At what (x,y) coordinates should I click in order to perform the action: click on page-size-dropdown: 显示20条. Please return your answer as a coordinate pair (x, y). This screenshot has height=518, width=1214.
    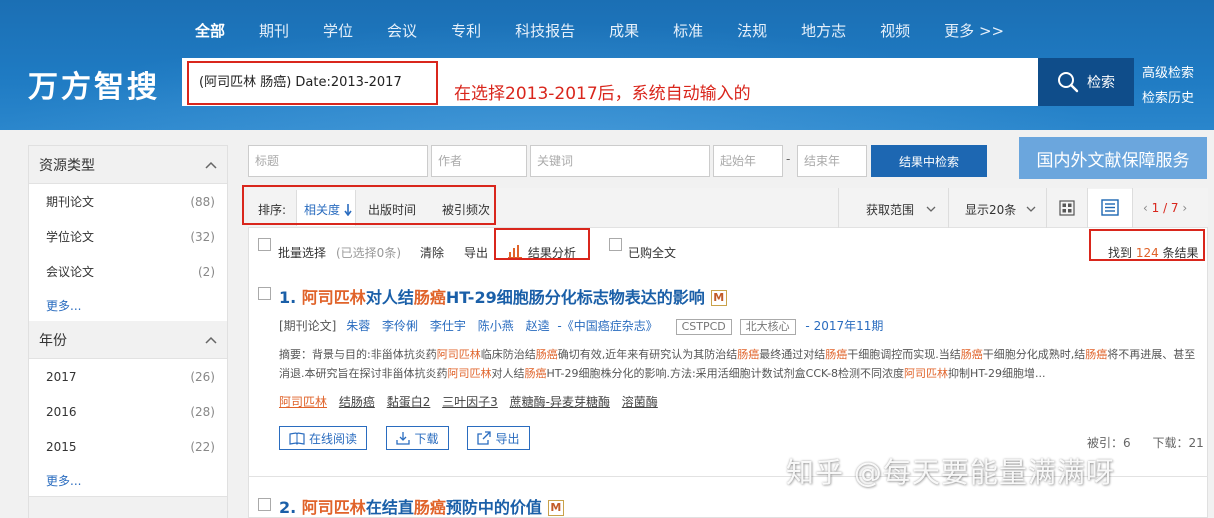
    Looking at the image, I should click on (1000, 209).